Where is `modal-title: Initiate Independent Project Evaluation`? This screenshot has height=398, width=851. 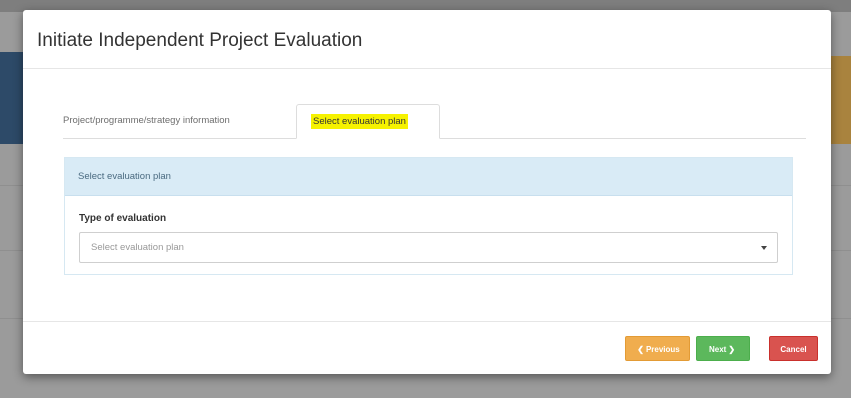 modal-title: Initiate Independent Project Evaluation is located at coordinates (200, 40).